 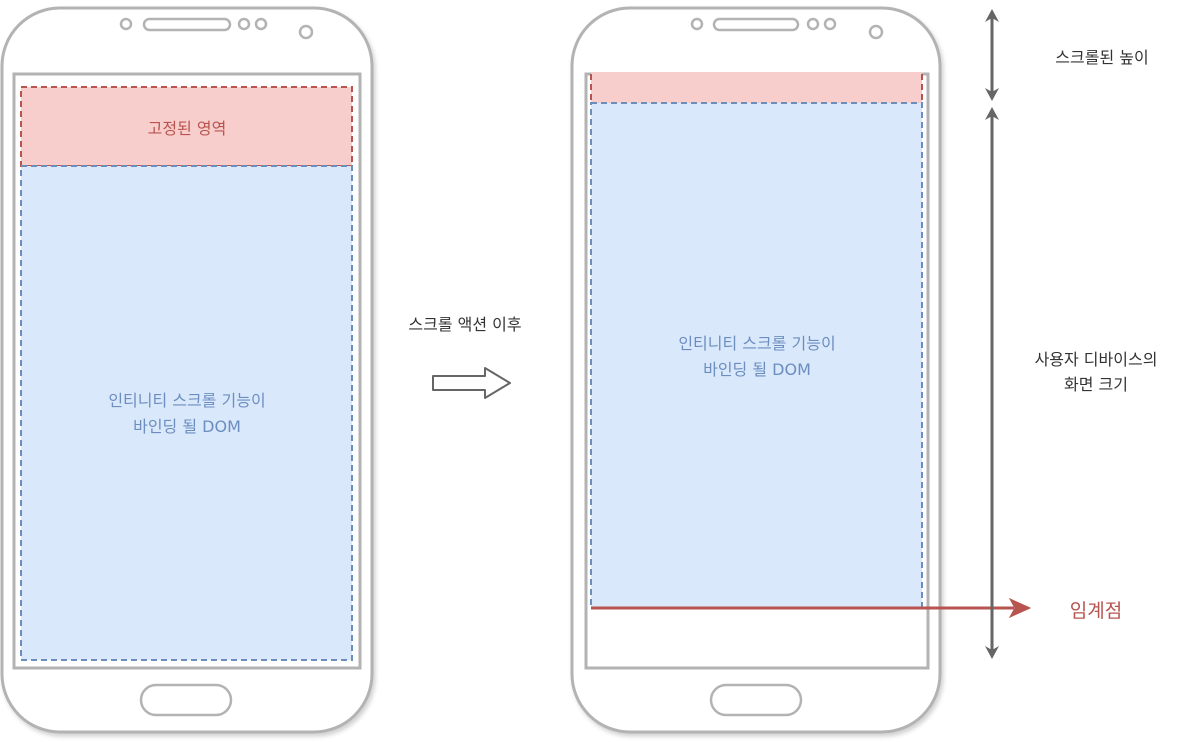 What do you see at coordinates (465, 357) in the screenshot?
I see `transition: 스크롤 액션 이후` at bounding box center [465, 357].